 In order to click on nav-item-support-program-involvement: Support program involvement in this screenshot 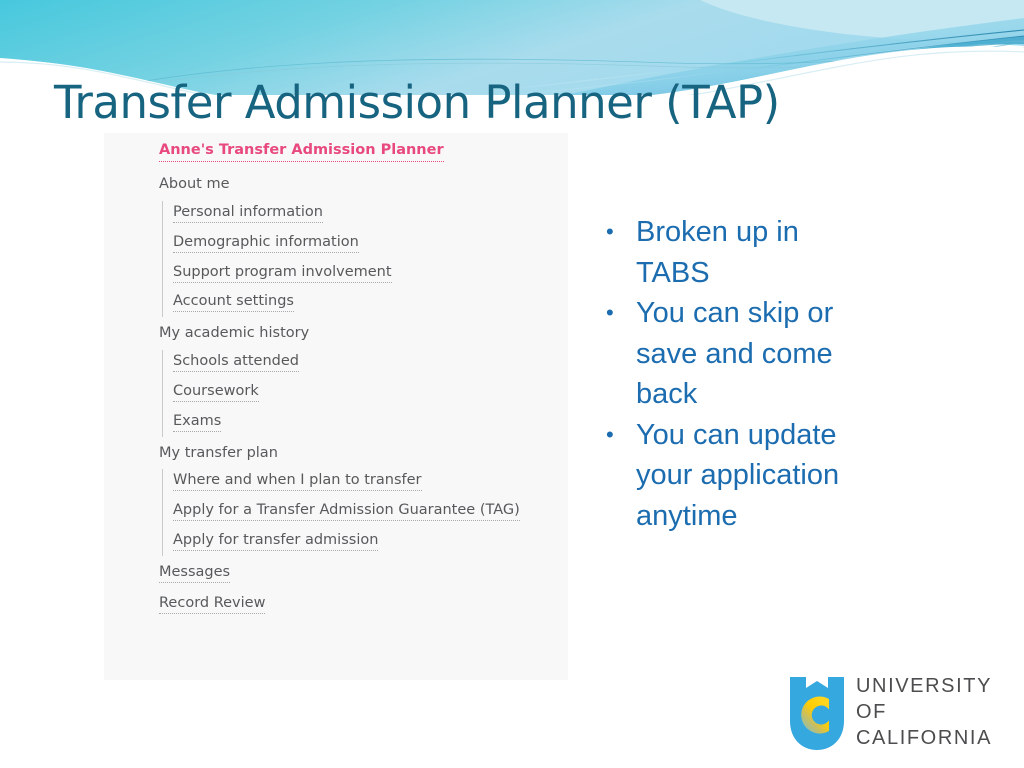, I will do `click(365, 273)`.